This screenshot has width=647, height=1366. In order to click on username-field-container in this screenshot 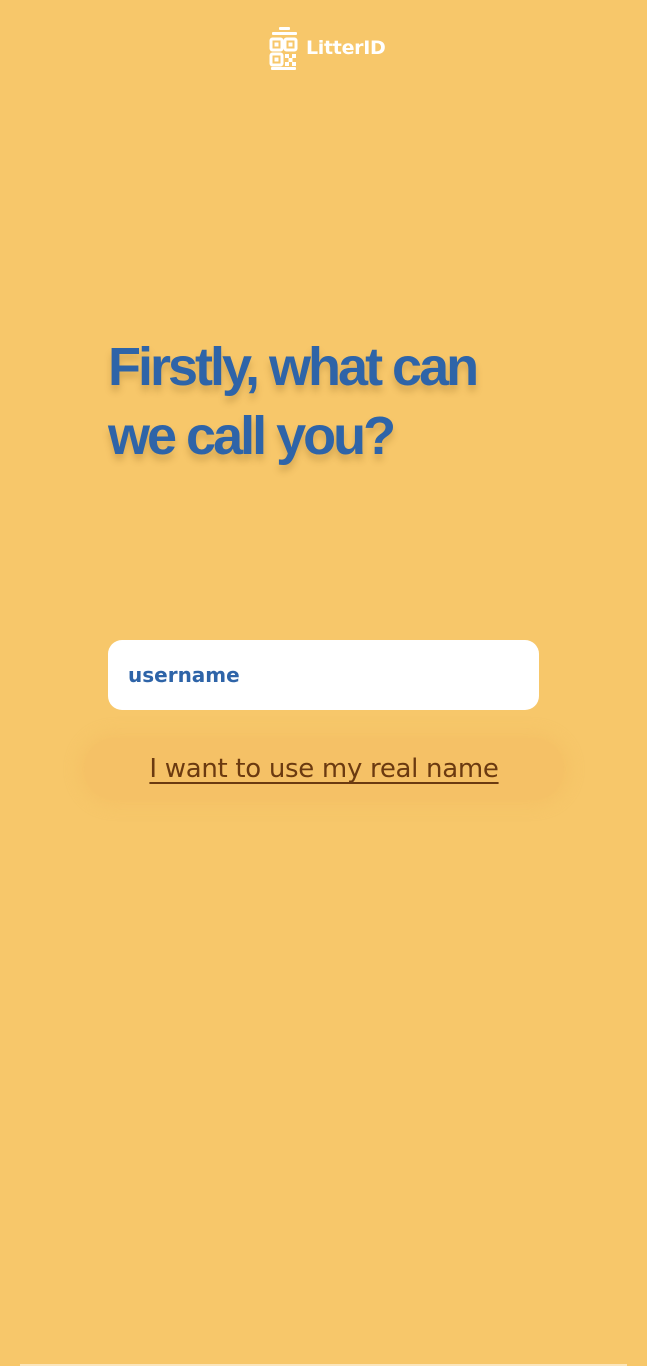, I will do `click(323, 675)`.